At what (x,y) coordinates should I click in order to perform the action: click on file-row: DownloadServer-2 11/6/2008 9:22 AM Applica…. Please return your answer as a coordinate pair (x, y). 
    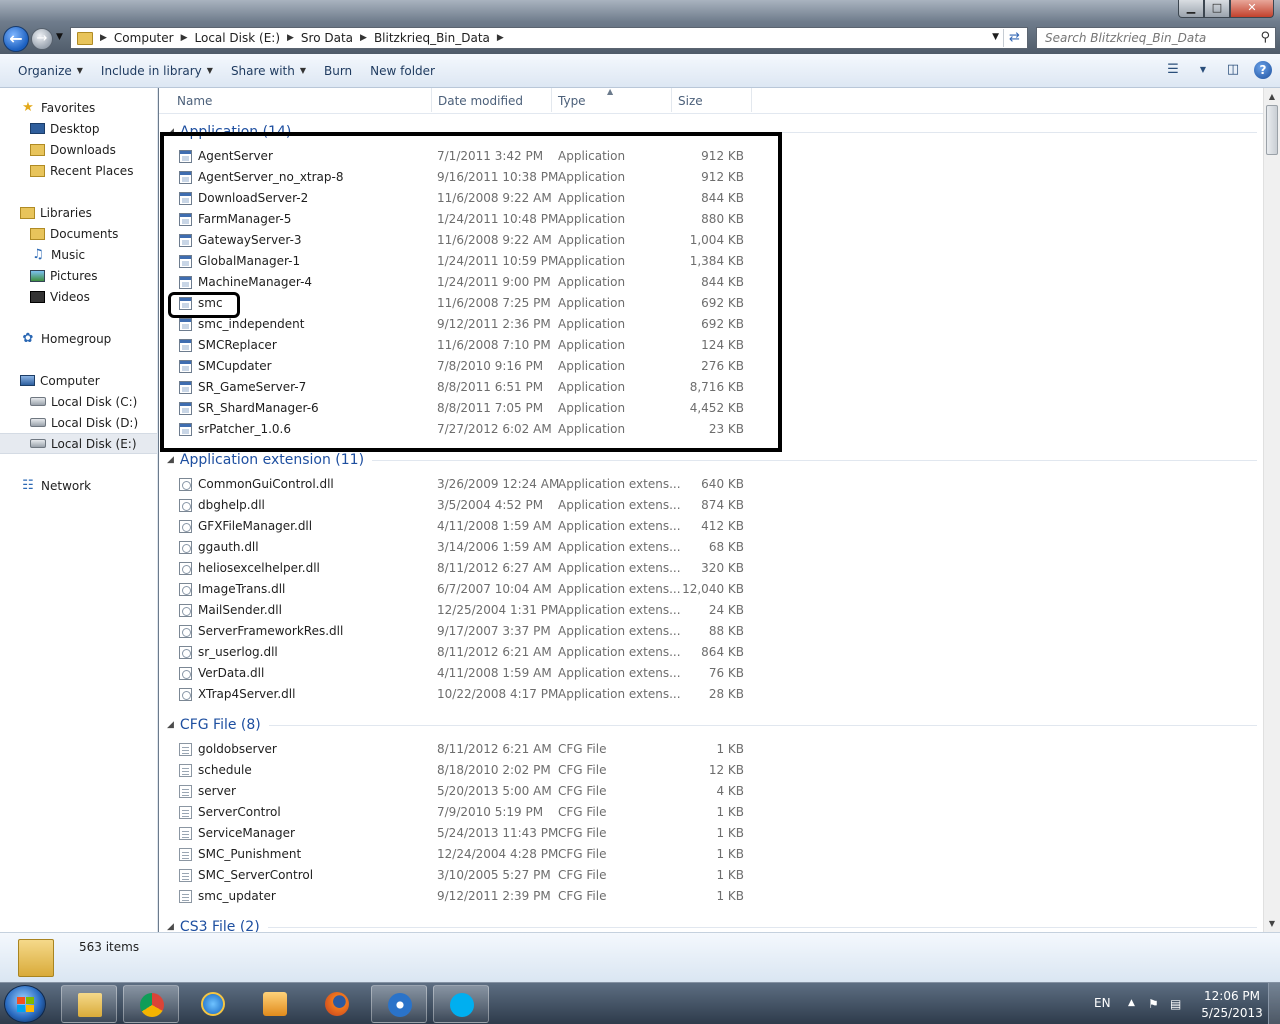
    Looking at the image, I should click on (462, 198).